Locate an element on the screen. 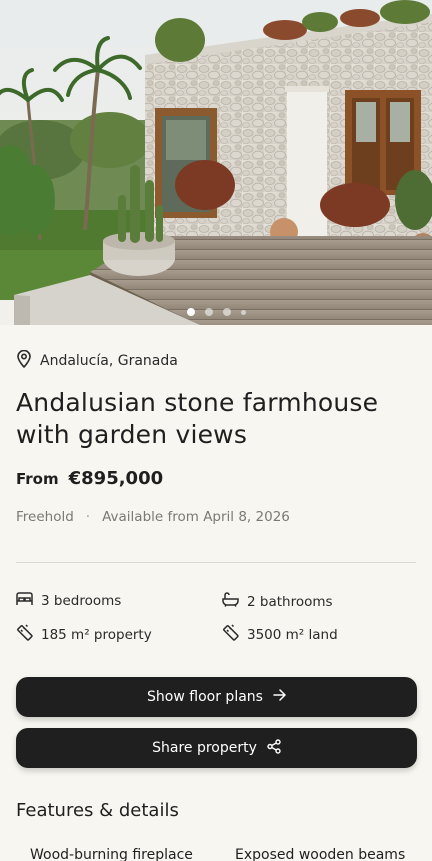  tenure-text: Freehold is located at coordinates (45, 517).